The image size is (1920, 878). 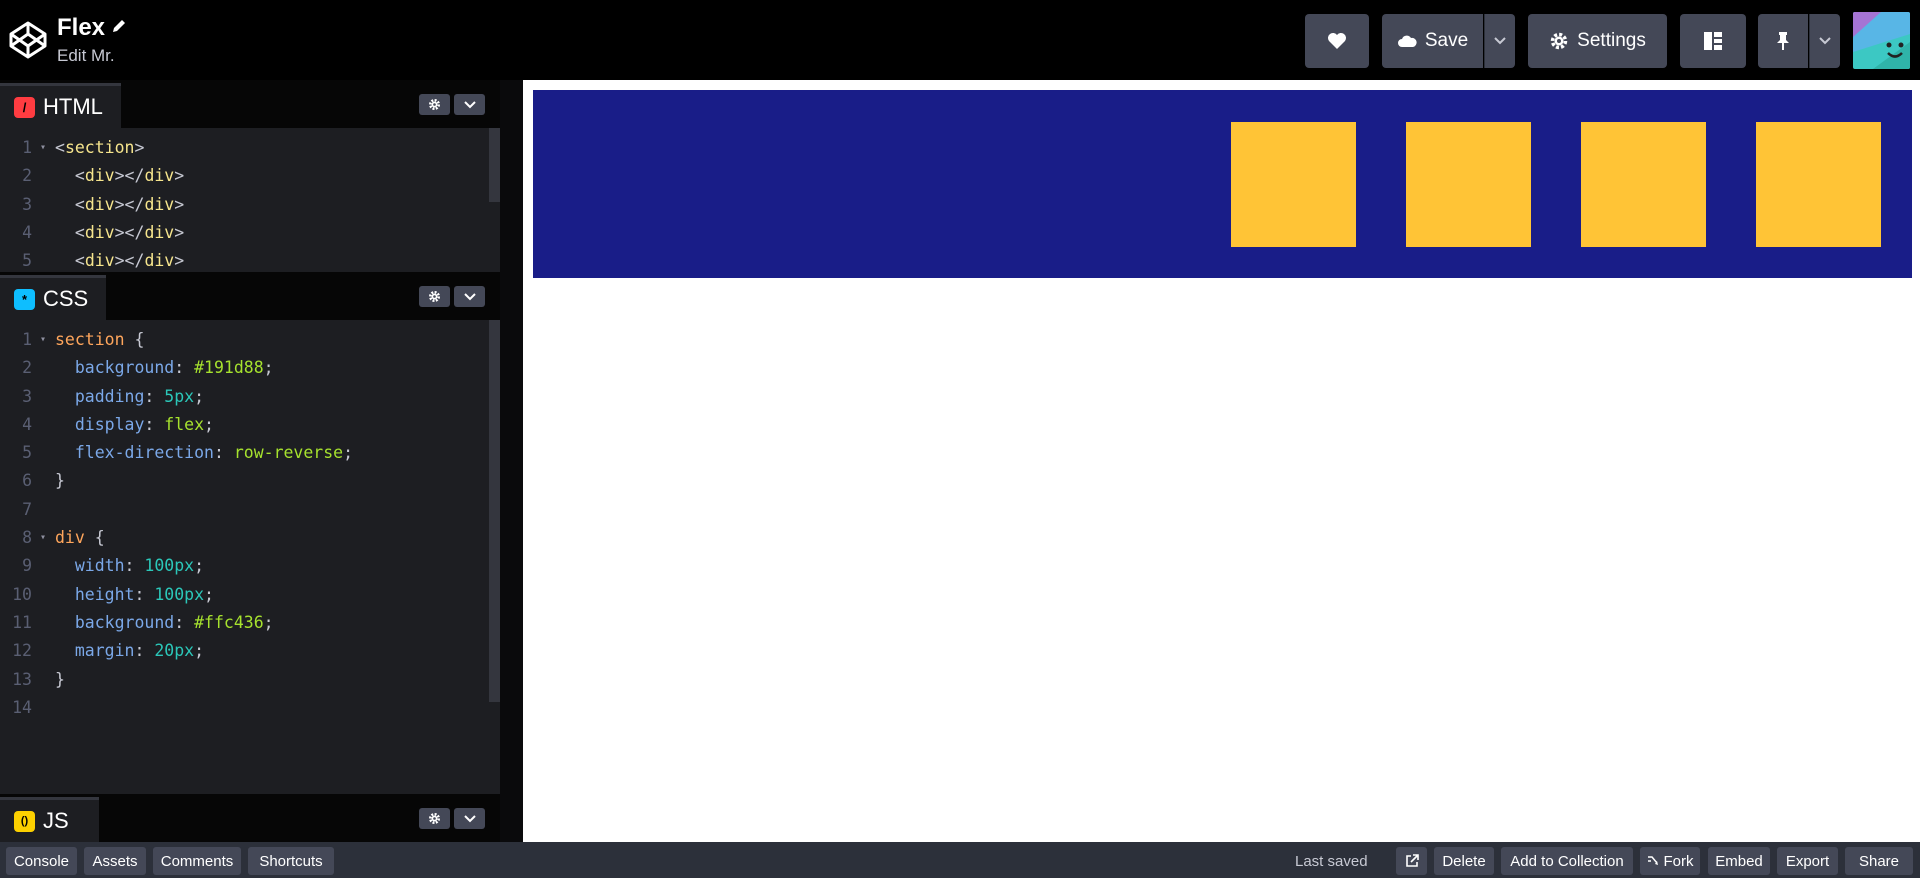 What do you see at coordinates (1881, 40) in the screenshot?
I see `user-avatar` at bounding box center [1881, 40].